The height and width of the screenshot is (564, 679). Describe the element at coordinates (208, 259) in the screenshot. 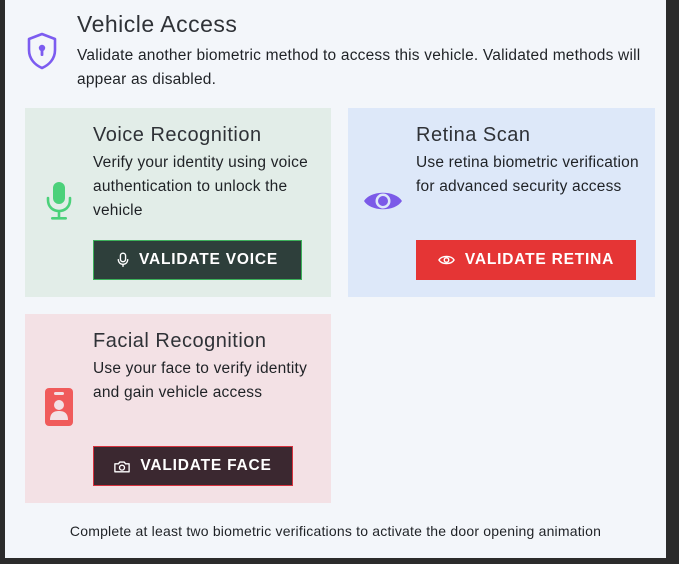

I see `button-label: VALIDATE VOICE` at that location.